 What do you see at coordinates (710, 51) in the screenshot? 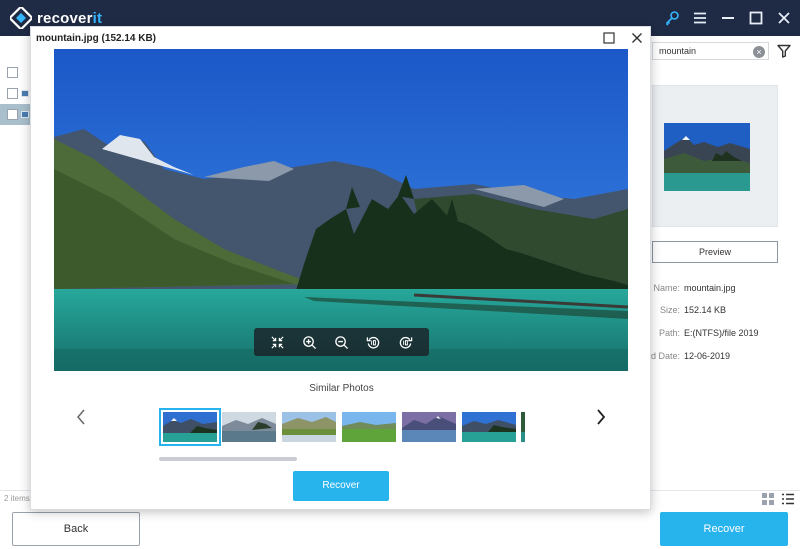
I see `search-input: mountain ×` at bounding box center [710, 51].